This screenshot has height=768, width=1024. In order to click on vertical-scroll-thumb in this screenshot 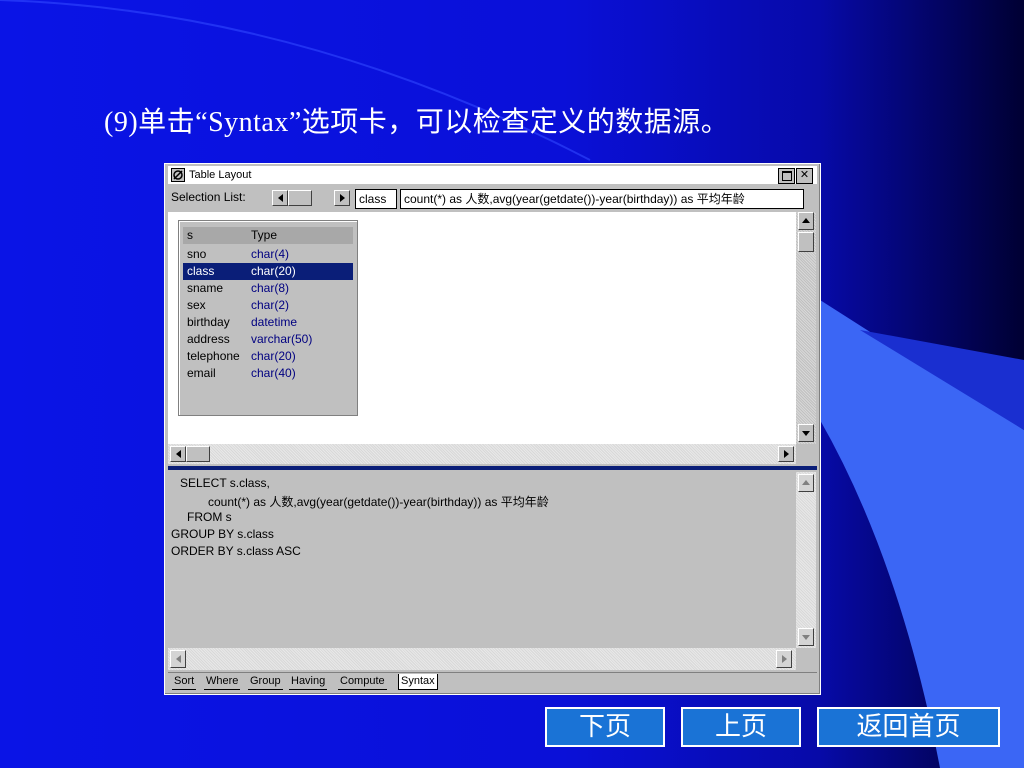, I will do `click(806, 242)`.